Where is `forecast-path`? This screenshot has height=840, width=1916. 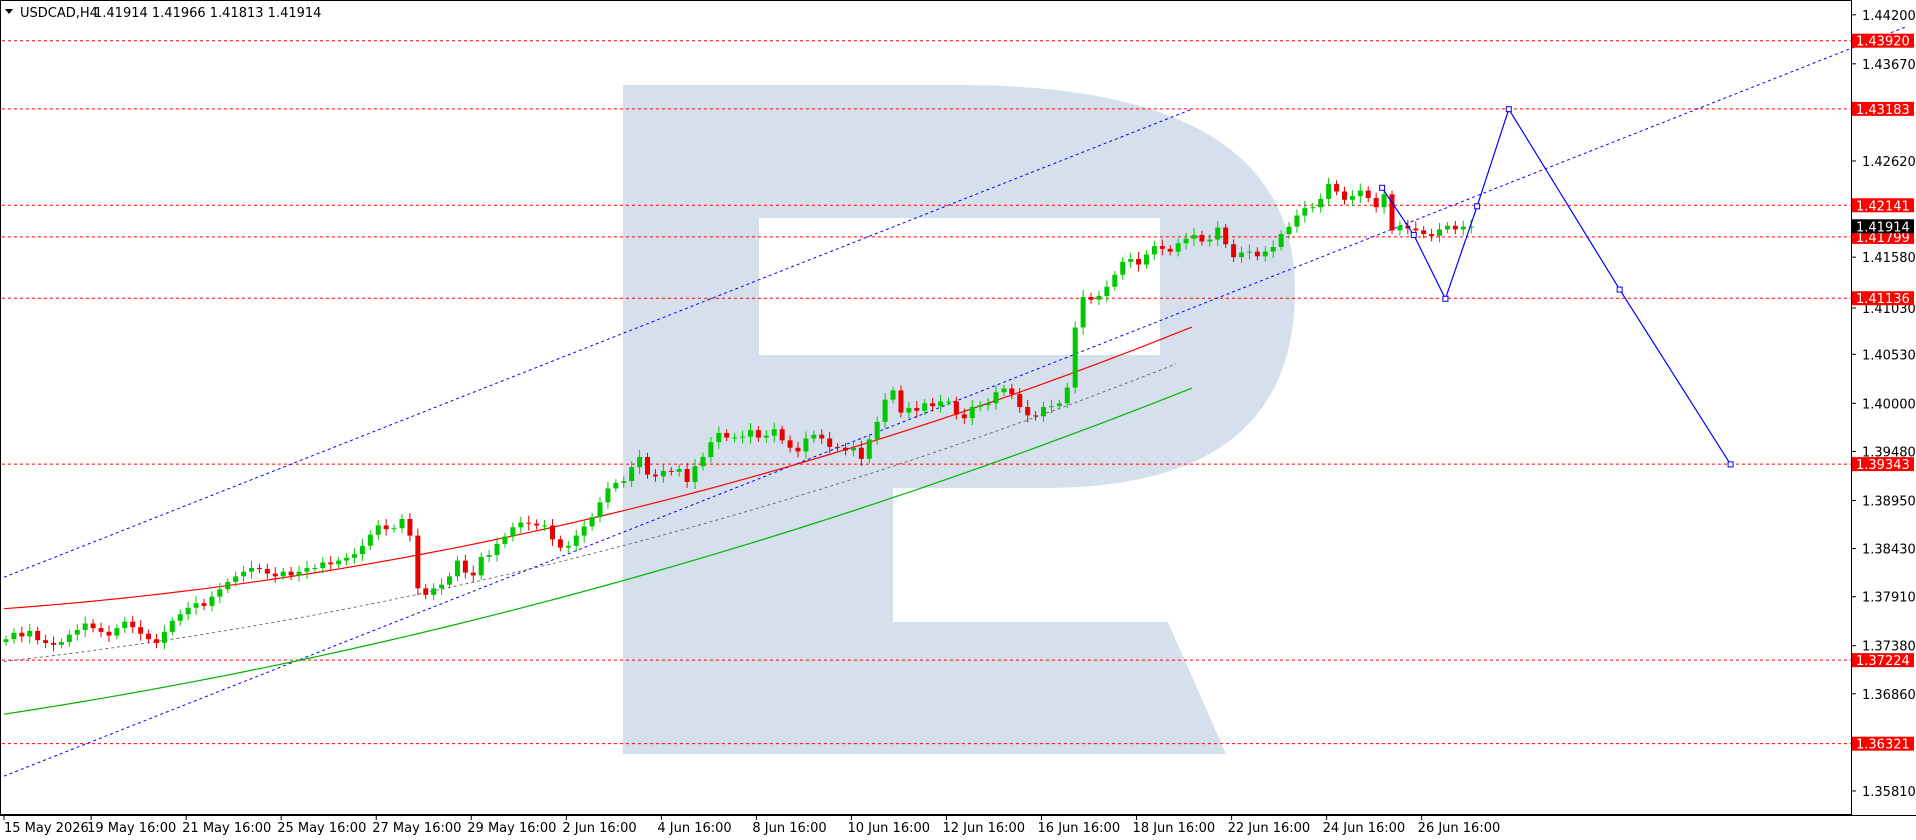 forecast-path is located at coordinates (1556, 286).